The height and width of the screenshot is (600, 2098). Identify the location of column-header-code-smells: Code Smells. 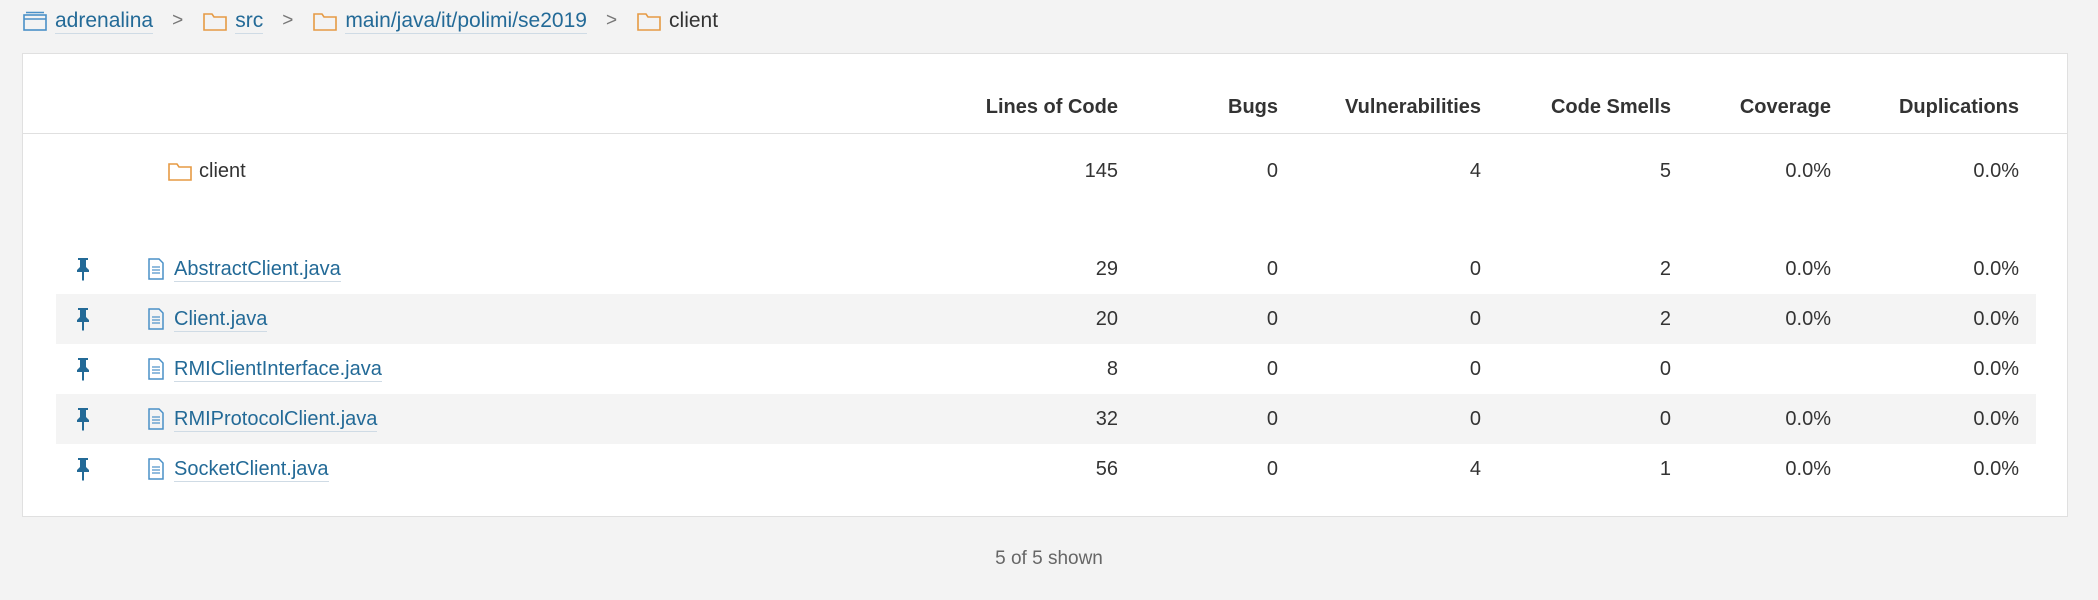
(1611, 107).